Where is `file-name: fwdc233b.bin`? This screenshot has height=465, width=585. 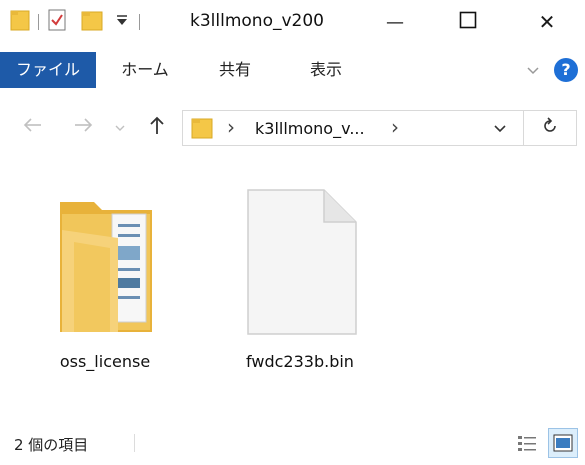 file-name: fwdc233b.bin is located at coordinates (300, 361).